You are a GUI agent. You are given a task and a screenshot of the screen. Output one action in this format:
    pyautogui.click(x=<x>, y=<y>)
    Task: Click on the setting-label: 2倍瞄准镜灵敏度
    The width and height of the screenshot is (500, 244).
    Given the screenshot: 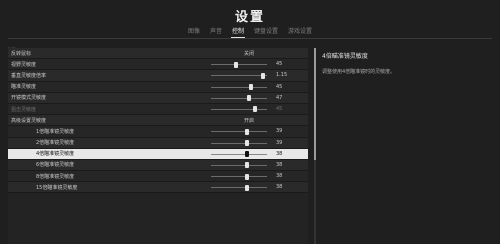 What is the action you would take?
    pyautogui.click(x=55, y=143)
    